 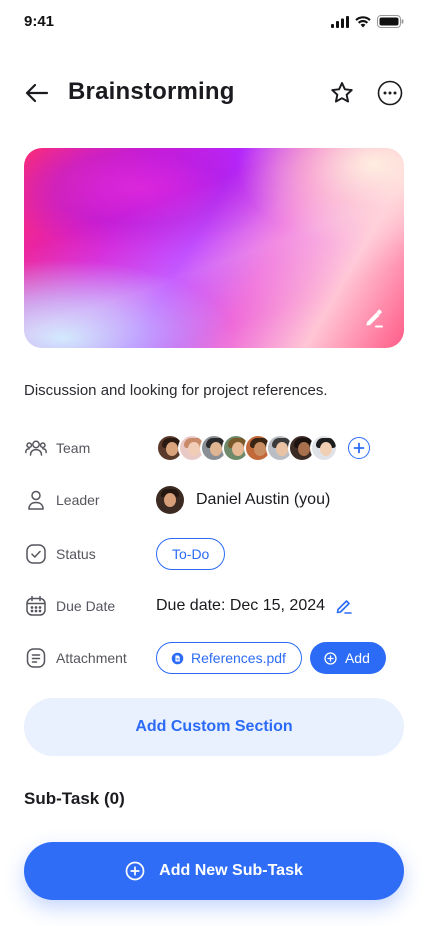 I want to click on status-label: Status, so click(x=76, y=554).